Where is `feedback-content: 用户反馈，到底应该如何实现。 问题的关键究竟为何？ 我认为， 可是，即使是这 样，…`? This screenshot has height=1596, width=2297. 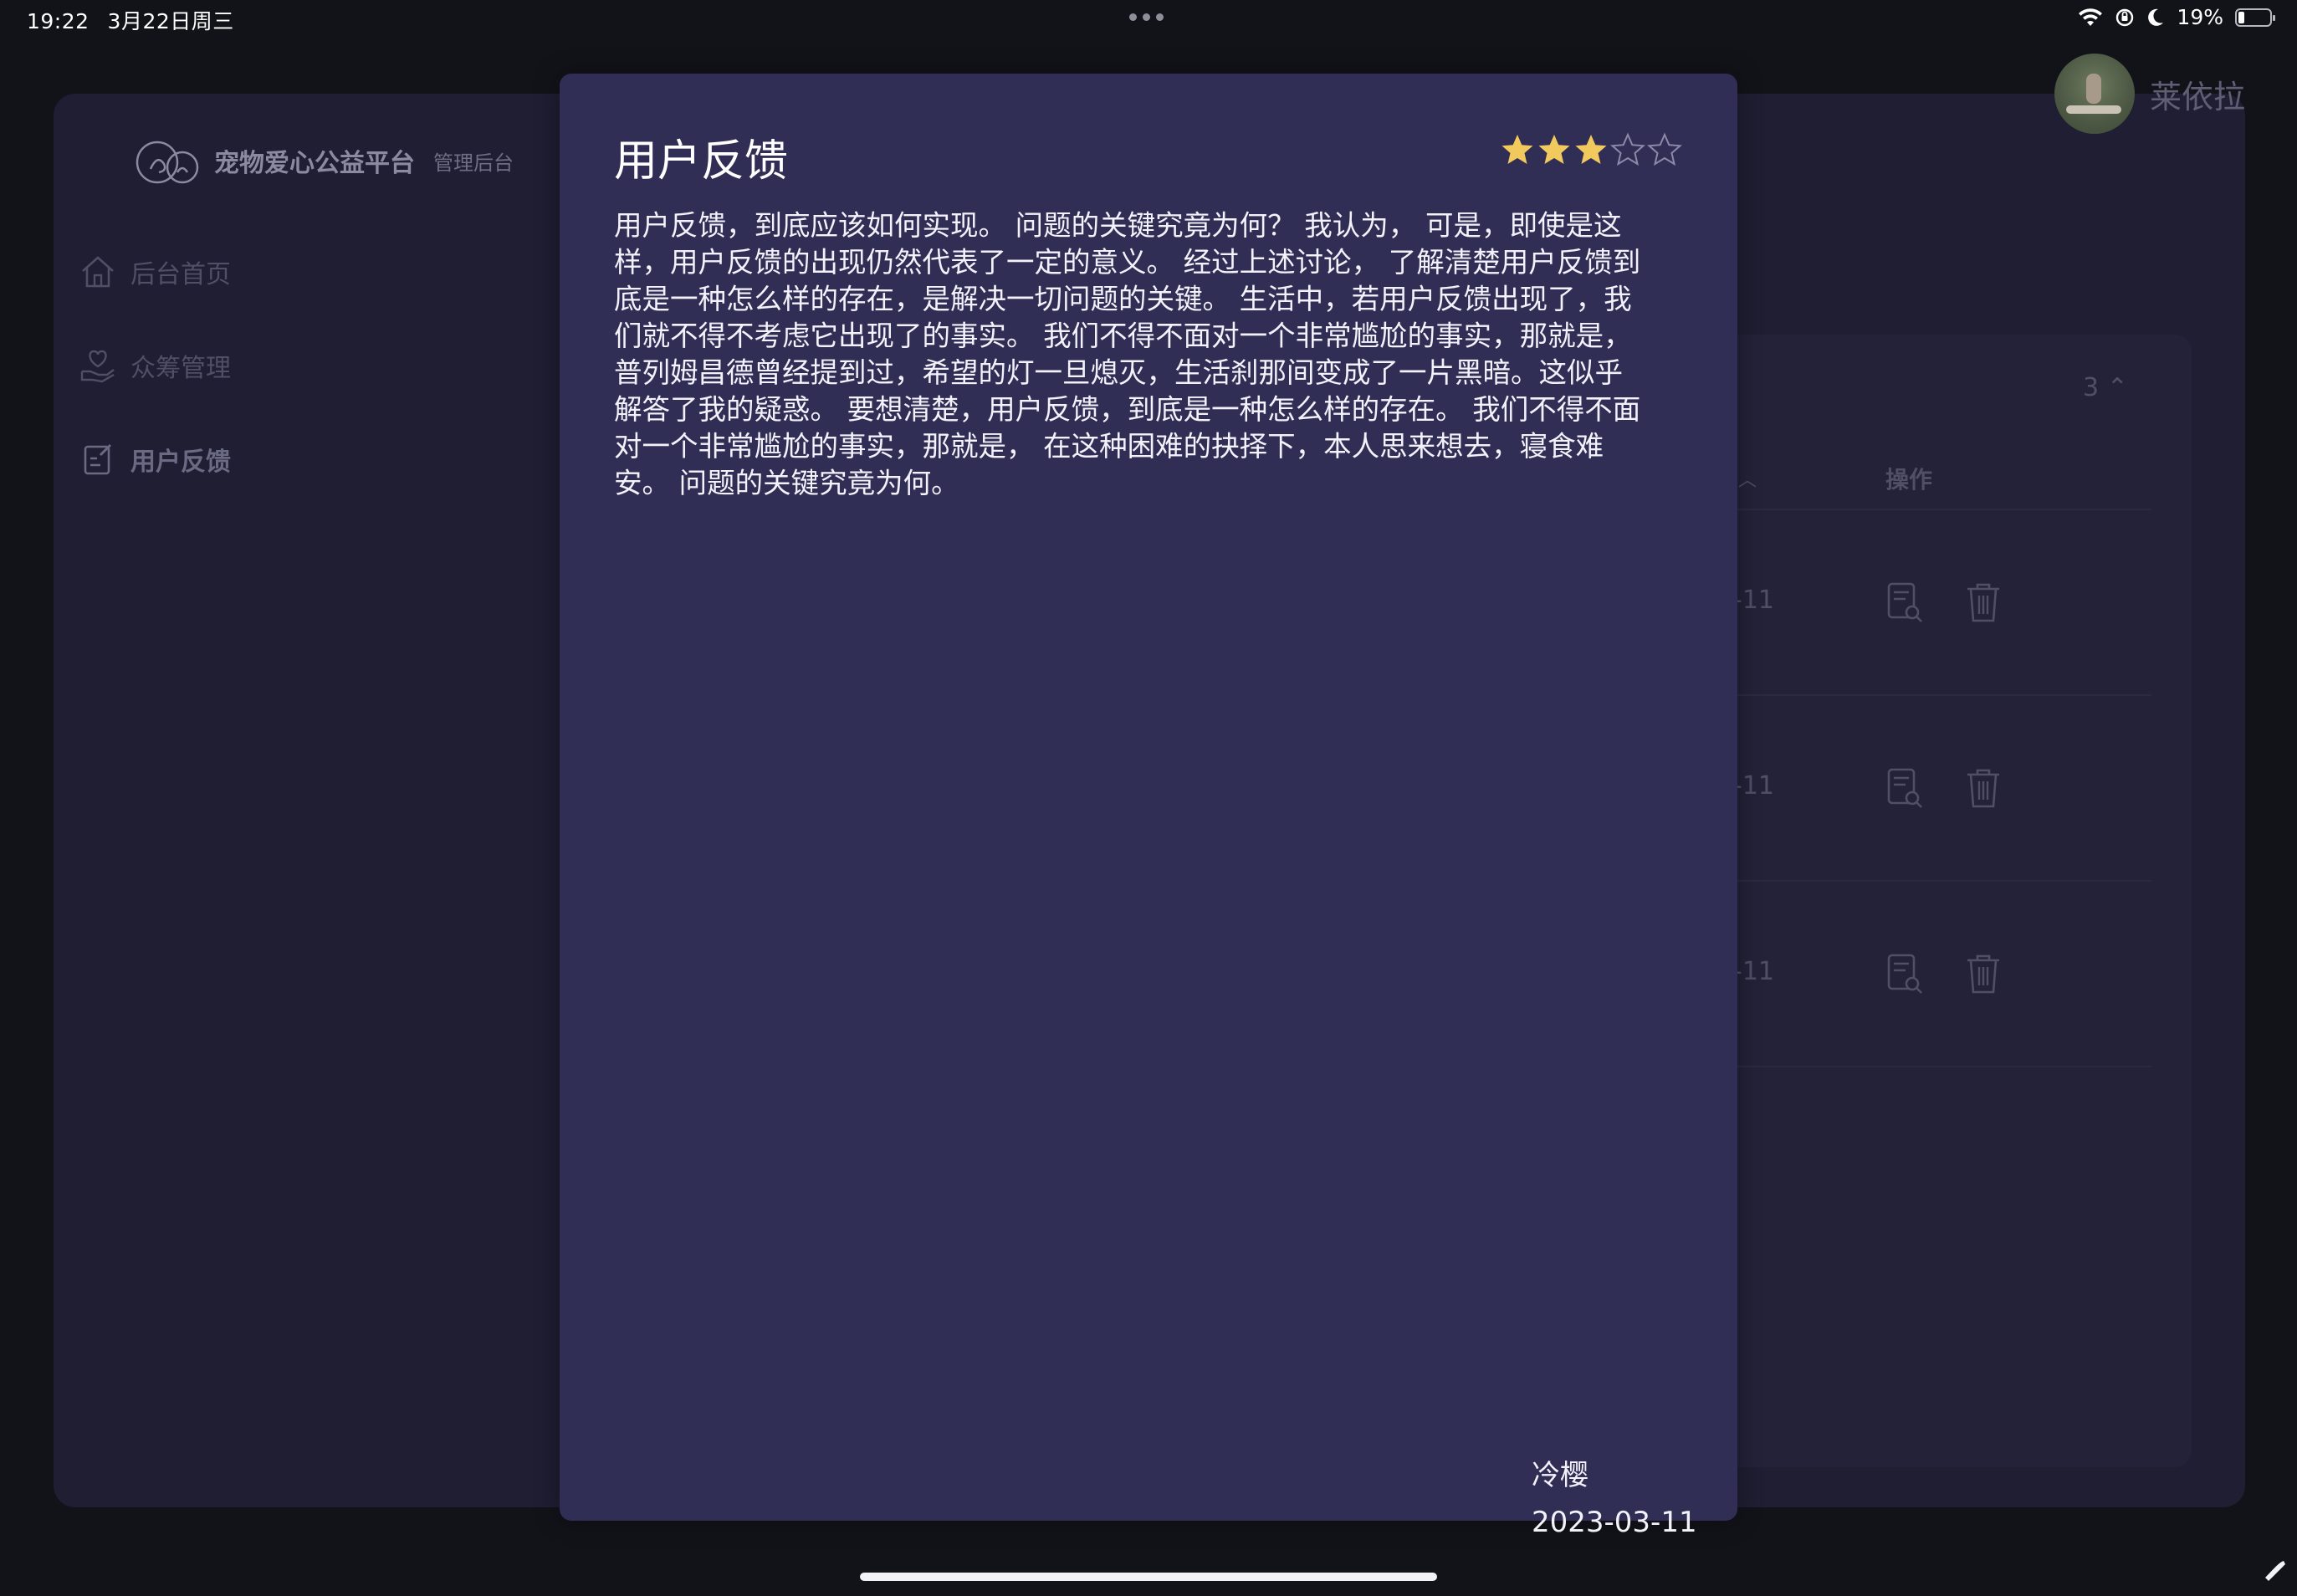 feedback-content: 用户反馈，到底应该如何实现。 问题的关键究竟为何？ 我认为， 可是，即使是这 样，… is located at coordinates (1145, 355).